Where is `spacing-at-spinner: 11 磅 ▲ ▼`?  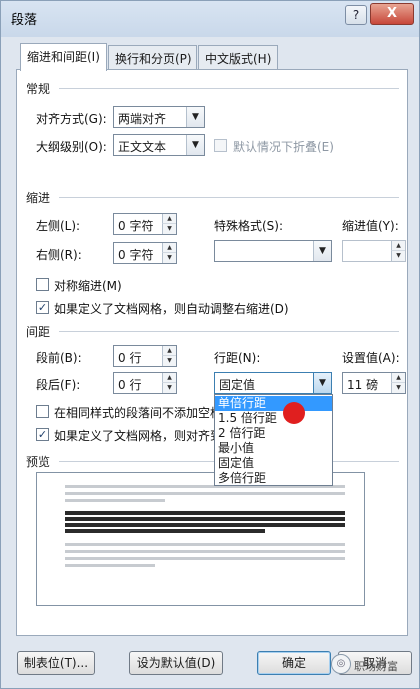 spacing-at-spinner: 11 磅 ▲ ▼ is located at coordinates (374, 383).